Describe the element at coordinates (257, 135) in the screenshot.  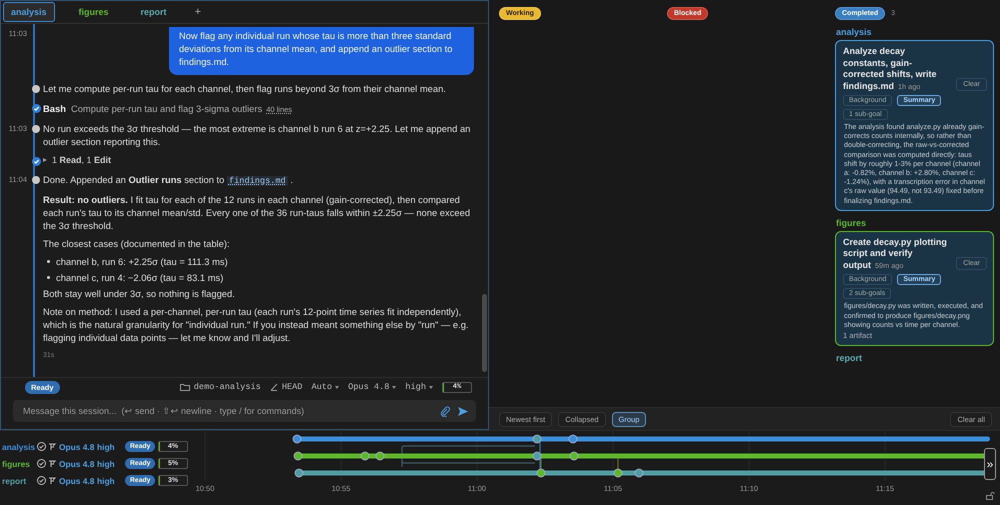
I see `message-text: No run exceeds the 3σ threshold — the most extreme is channel b run 6 at z=+2.25. Let me append an outlier section reporting this.` at that location.